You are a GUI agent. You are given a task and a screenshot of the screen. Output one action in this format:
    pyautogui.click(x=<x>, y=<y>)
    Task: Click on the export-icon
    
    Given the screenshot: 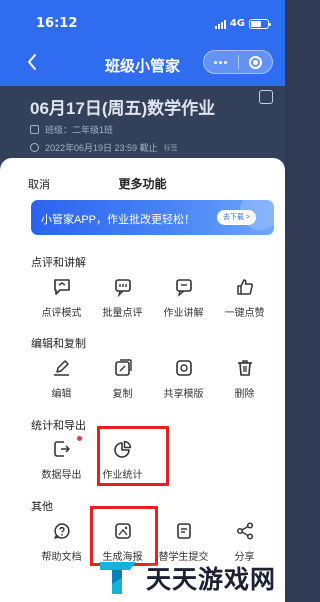 What is the action you would take?
    pyautogui.click(x=62, y=449)
    